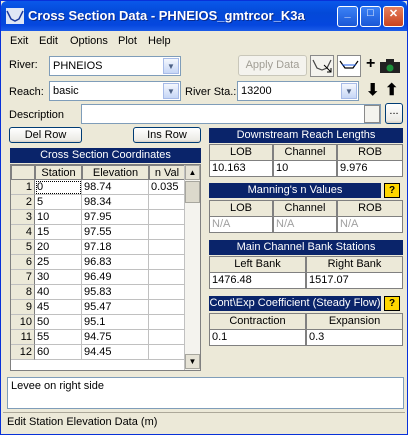 The height and width of the screenshot is (435, 408). I want to click on row-number: 1, so click(23, 187).